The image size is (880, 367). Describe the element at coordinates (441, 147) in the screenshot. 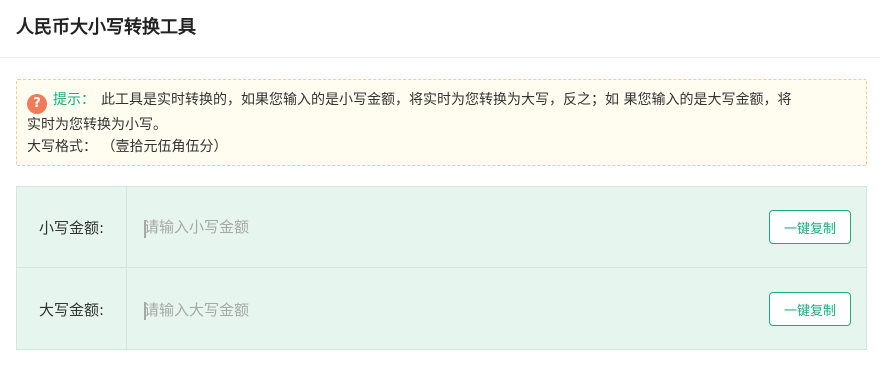

I see `format-line: 大写格式： （壹拾元伍角伍分）` at that location.